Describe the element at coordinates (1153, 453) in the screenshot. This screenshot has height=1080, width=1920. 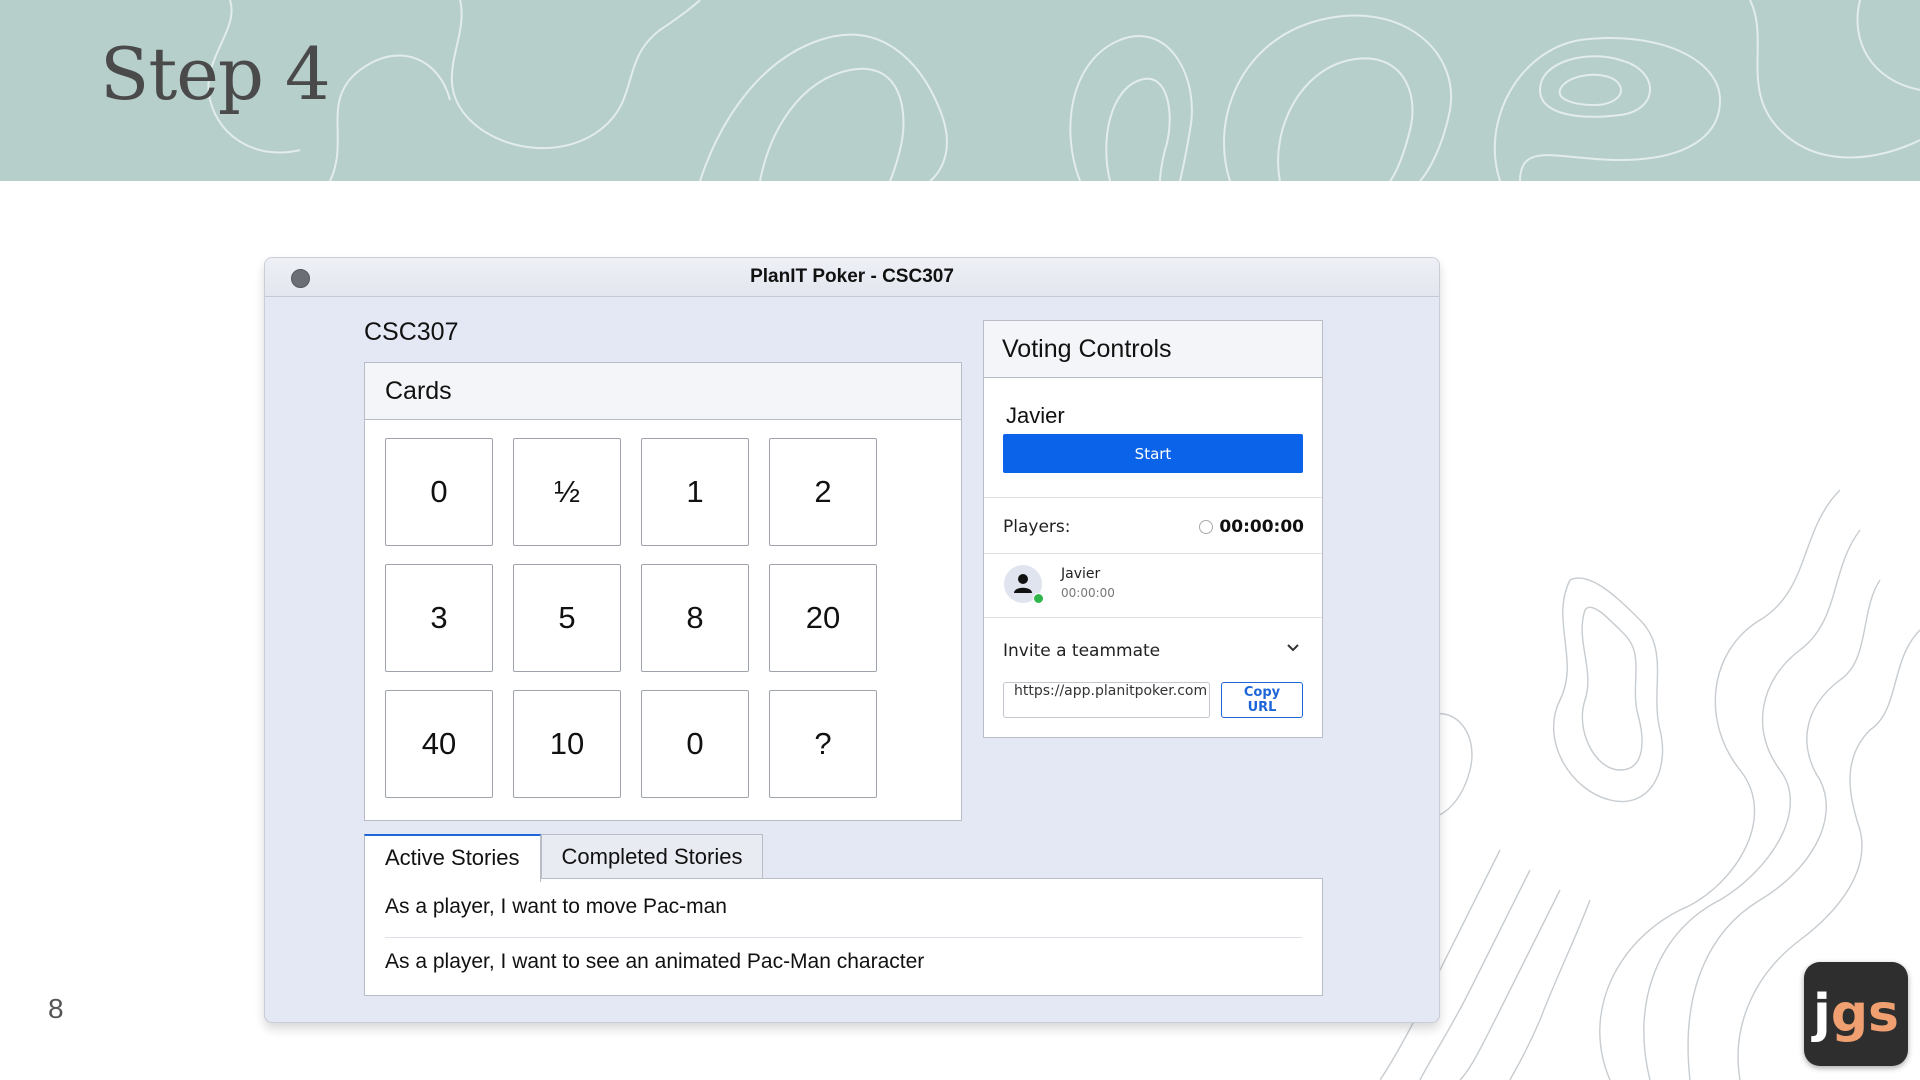
I see `start-button: Start` at that location.